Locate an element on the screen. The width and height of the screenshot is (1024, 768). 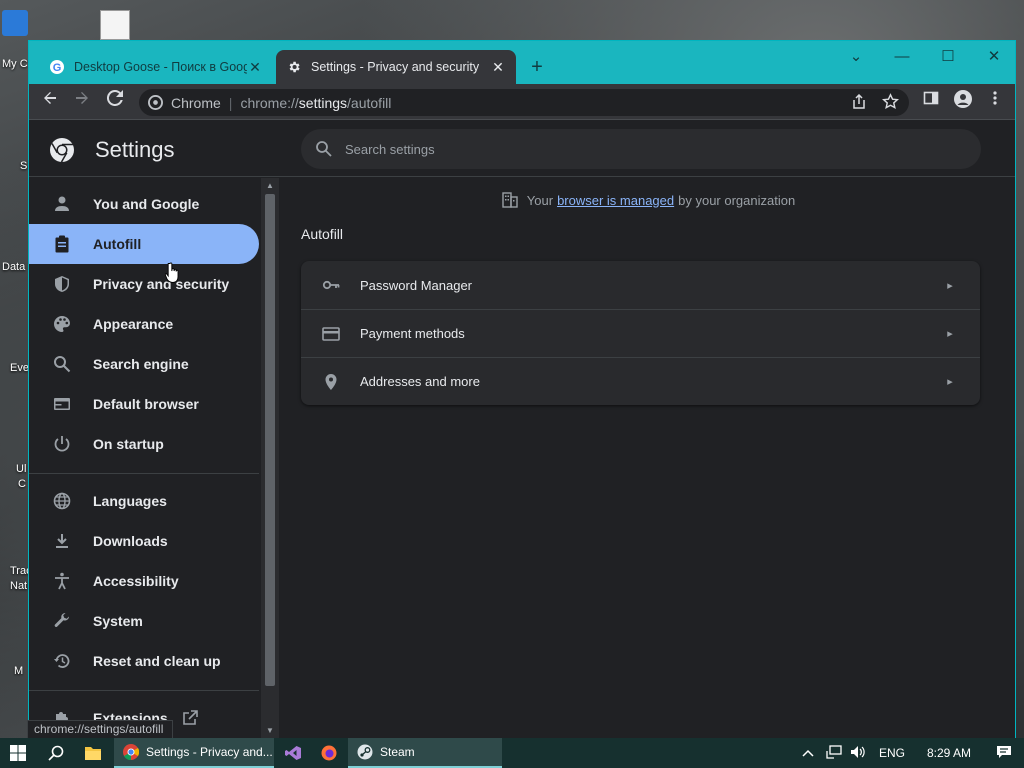
managed-notice-prefix: Your is located at coordinates (540, 200).